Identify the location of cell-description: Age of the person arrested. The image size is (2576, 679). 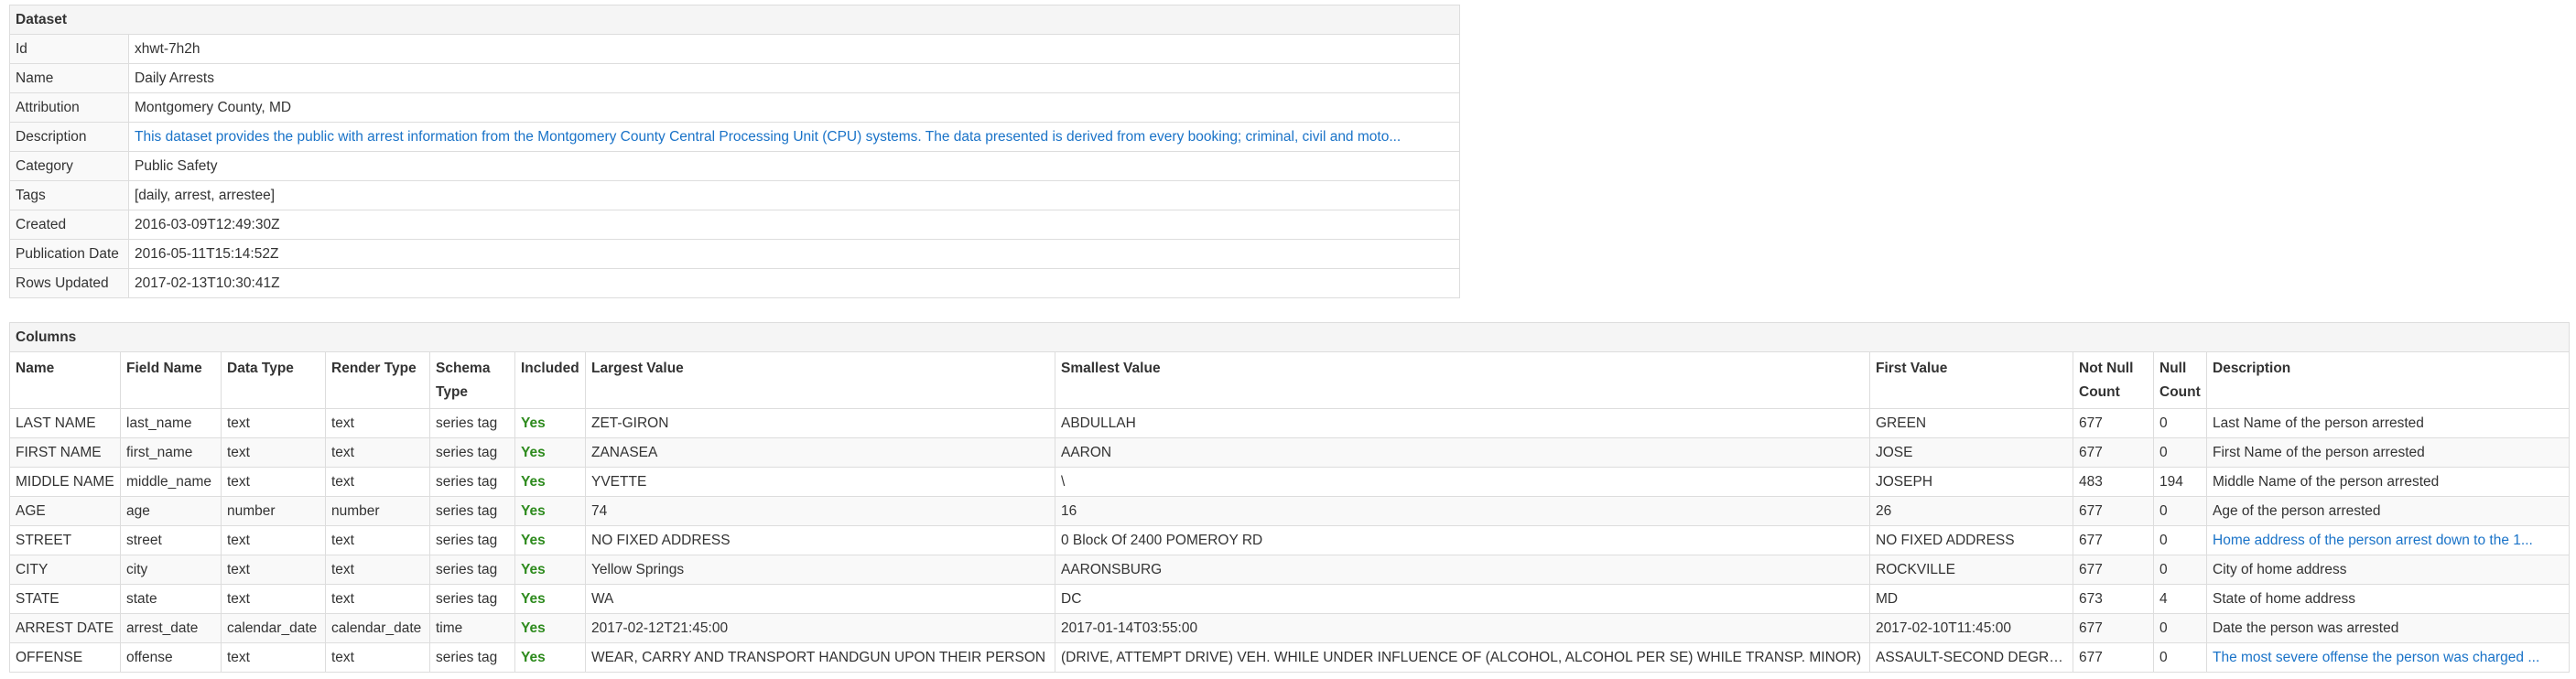
(2388, 511).